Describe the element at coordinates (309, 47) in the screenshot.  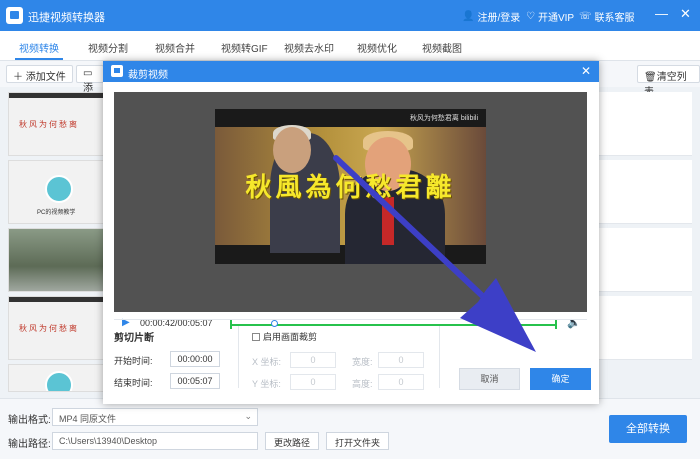
I see `tab-remove-watermark: 视频去水印` at that location.